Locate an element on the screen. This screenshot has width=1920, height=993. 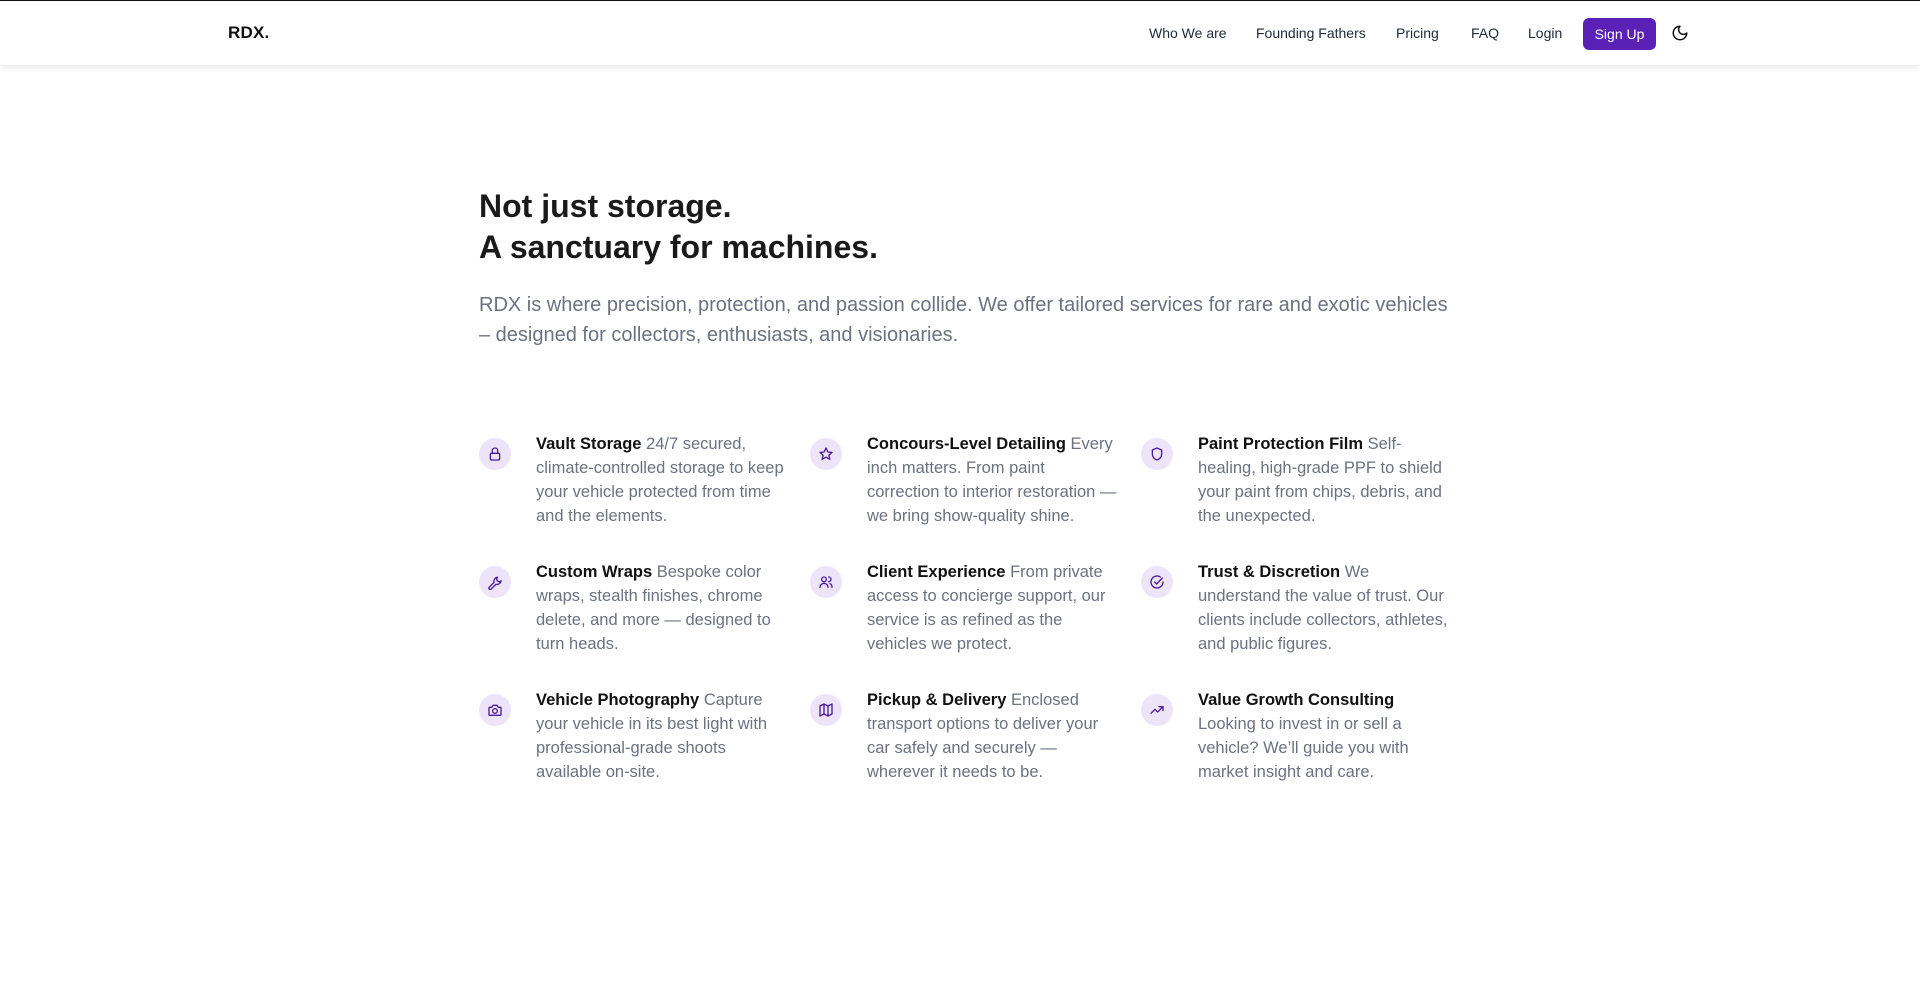
feature-title: Paint Protection Film is located at coordinates (1281, 444).